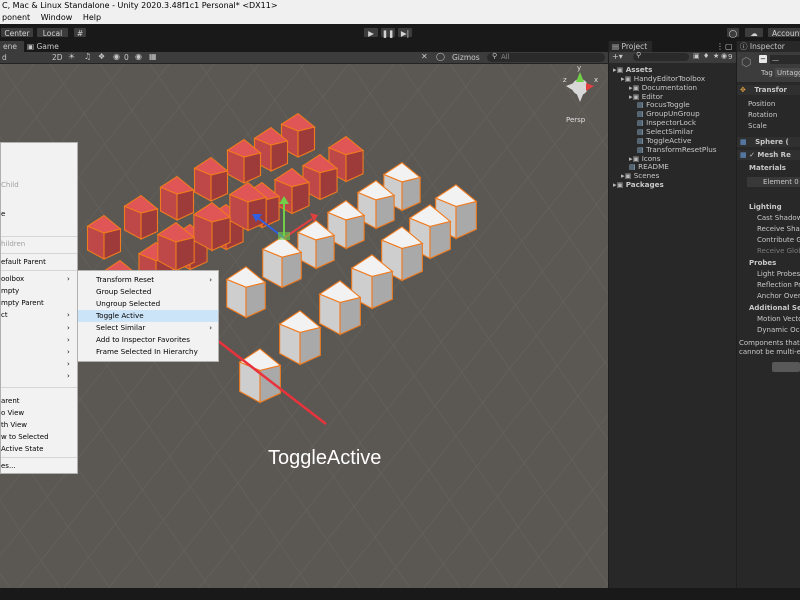 The width and height of the screenshot is (800, 600). Describe the element at coordinates (706, 56) in the screenshot. I see `filter-label-icon: ♦` at that location.